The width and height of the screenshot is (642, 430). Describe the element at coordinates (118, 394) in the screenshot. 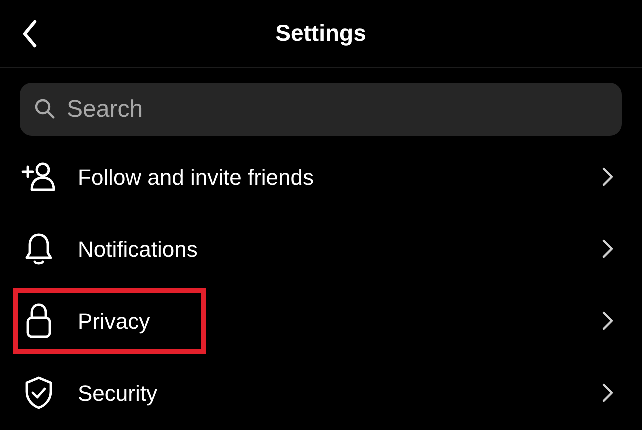

I see `row-label: Security` at that location.